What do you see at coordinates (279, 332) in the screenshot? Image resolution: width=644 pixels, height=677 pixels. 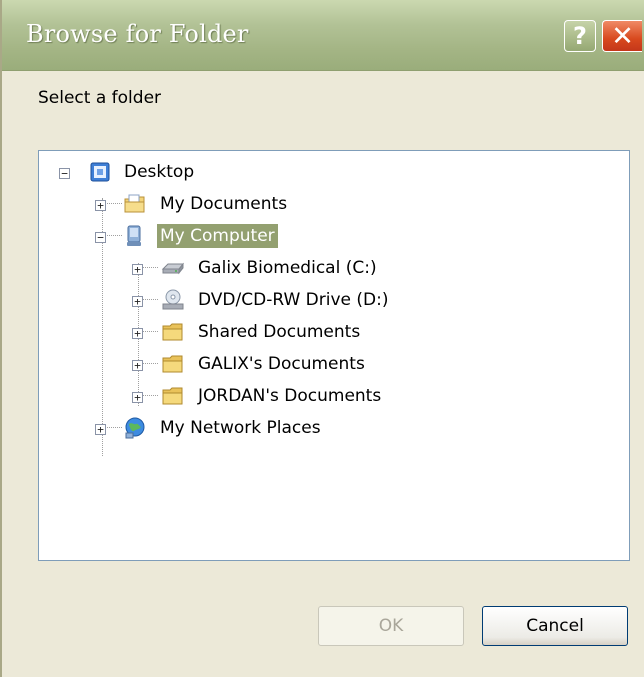 I see `tree-item-label: Shared Documents` at bounding box center [279, 332].